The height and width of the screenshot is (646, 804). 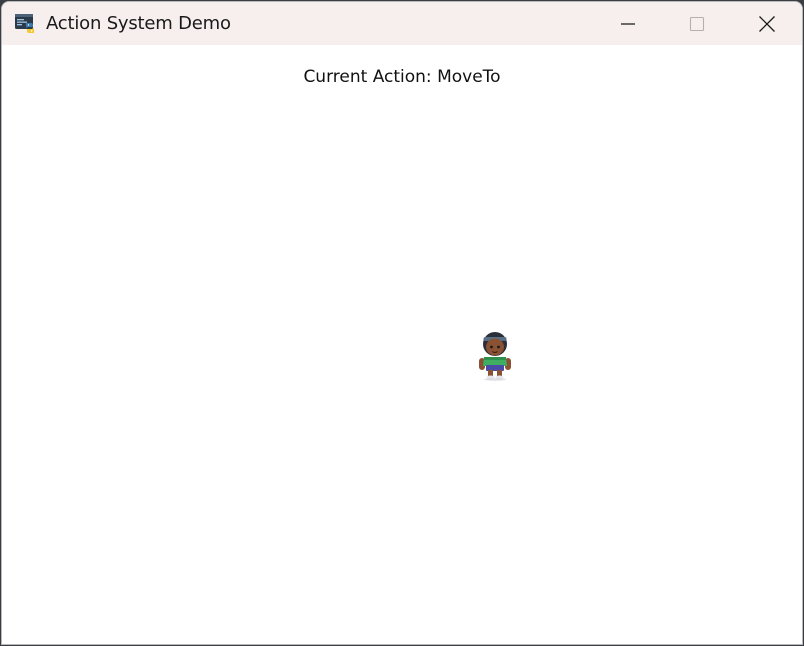 I want to click on window-title: Action System Demo, so click(x=138, y=23).